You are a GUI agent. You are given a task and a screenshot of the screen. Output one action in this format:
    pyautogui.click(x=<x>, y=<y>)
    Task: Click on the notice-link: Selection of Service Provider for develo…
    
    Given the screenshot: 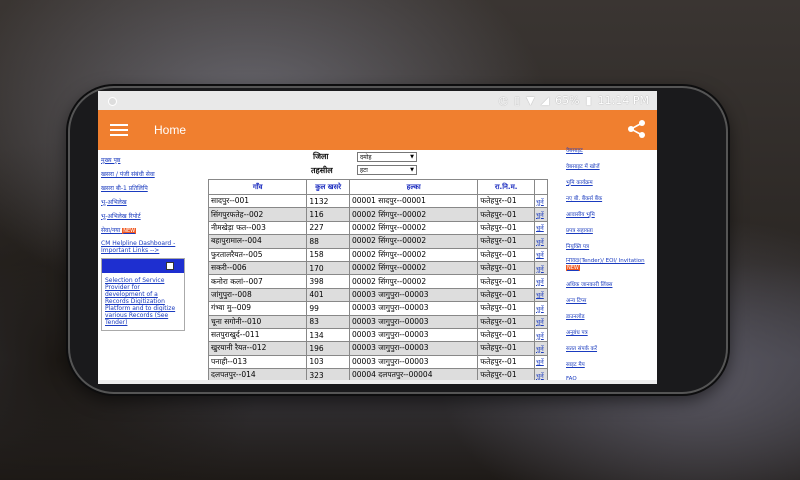 What is the action you would take?
    pyautogui.click(x=143, y=301)
    